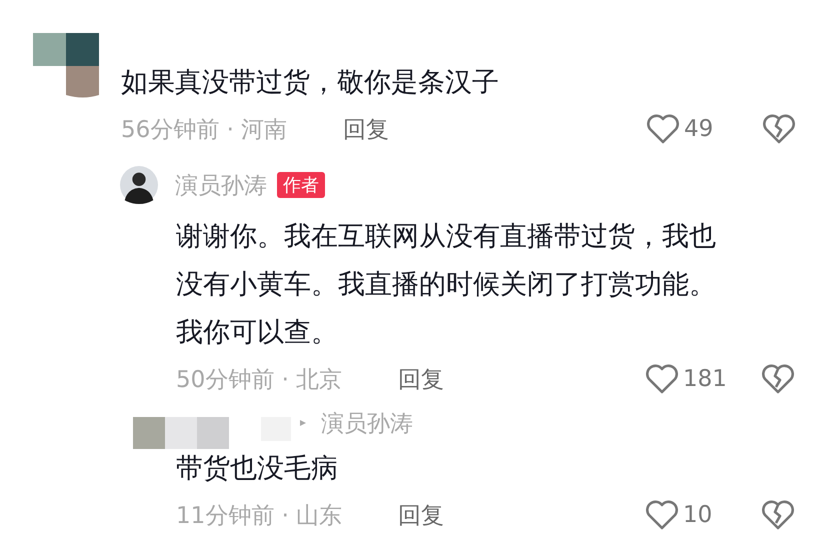  I want to click on comment-time-location: 56分钟前 · 河南, so click(204, 130).